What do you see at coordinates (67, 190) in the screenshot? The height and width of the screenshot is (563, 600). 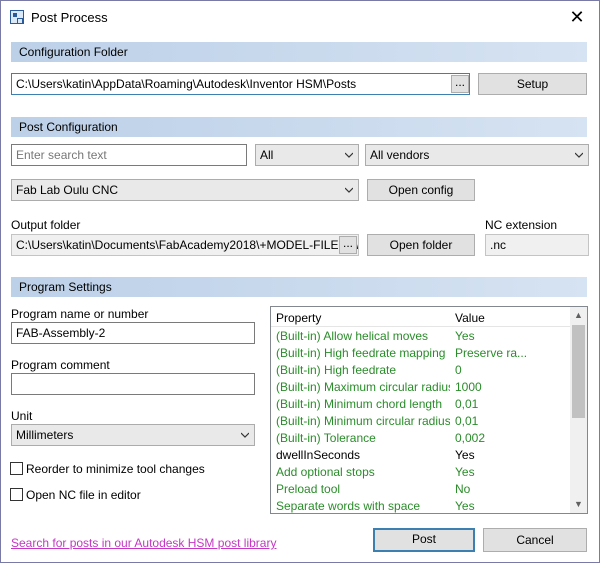 I see `post-processor-value: Fab Lab Oulu CNC` at bounding box center [67, 190].